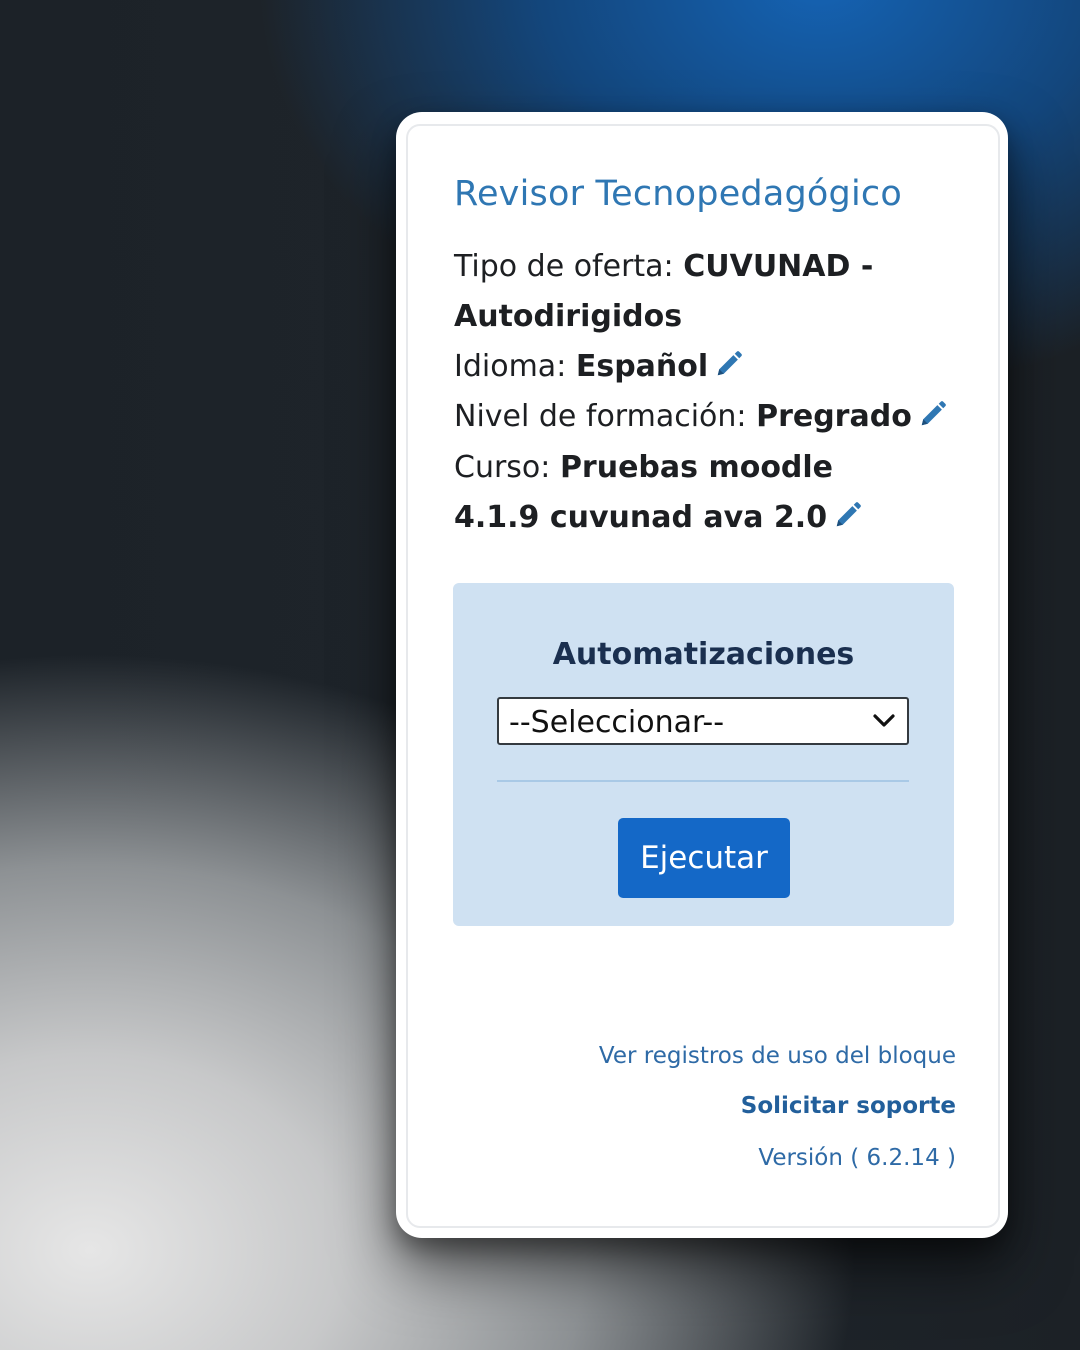 The image size is (1080, 1350). Describe the element at coordinates (884, 720) in the screenshot. I see `chevron-down-icon` at that location.